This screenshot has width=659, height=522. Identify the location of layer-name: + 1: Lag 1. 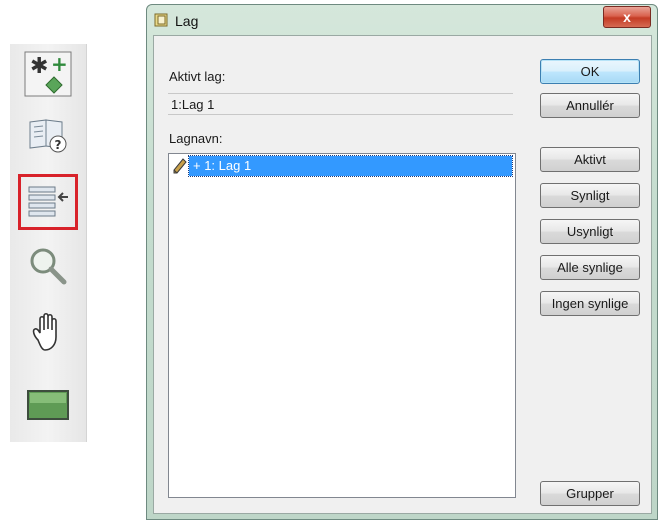
(350, 166).